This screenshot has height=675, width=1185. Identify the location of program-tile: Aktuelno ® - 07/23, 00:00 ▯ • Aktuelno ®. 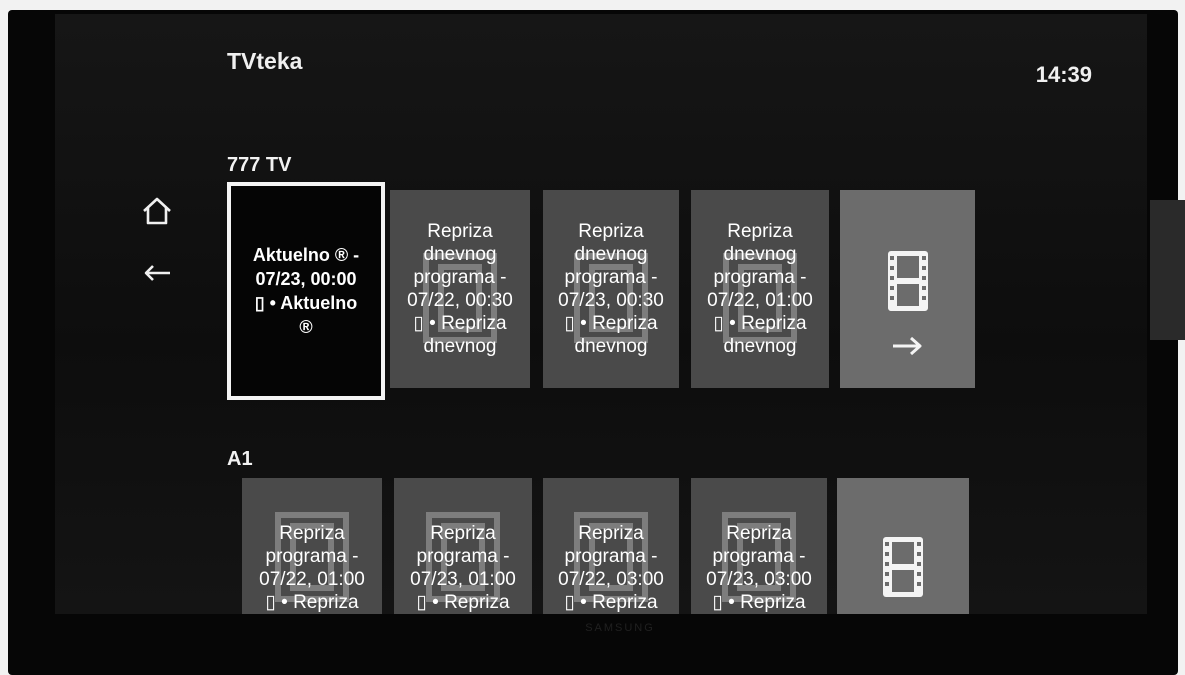
(306, 291).